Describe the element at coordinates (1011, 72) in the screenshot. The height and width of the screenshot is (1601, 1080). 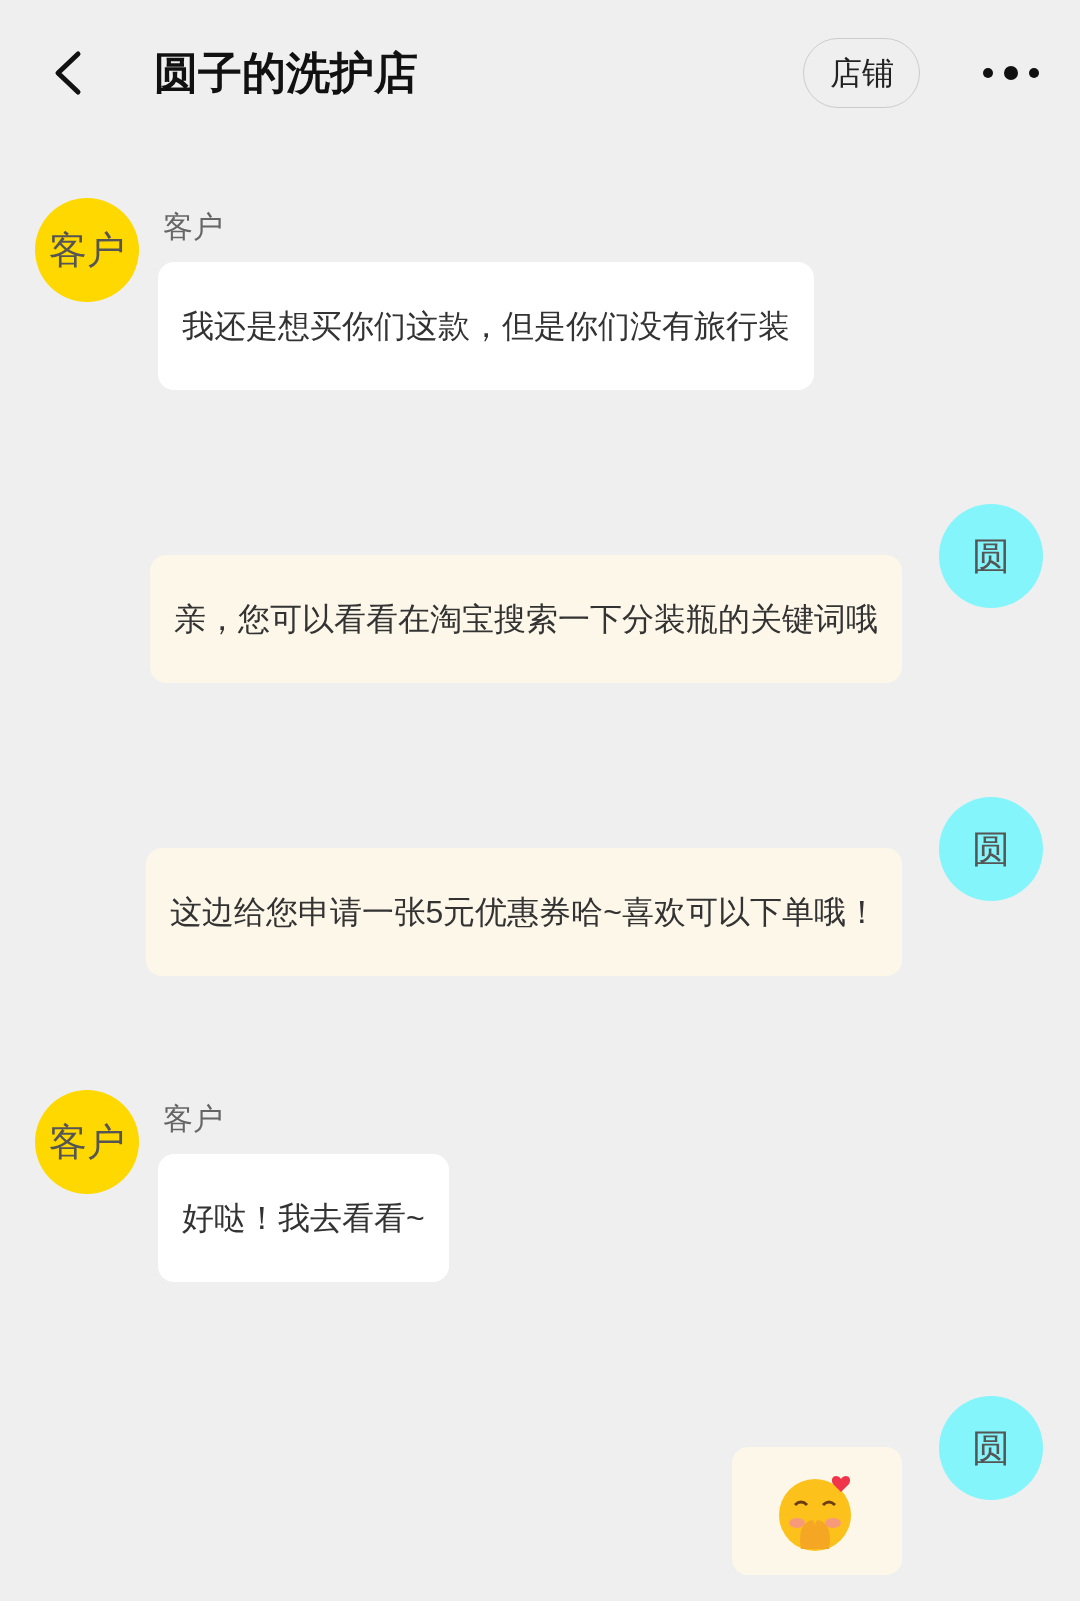
I see `more-icon` at that location.